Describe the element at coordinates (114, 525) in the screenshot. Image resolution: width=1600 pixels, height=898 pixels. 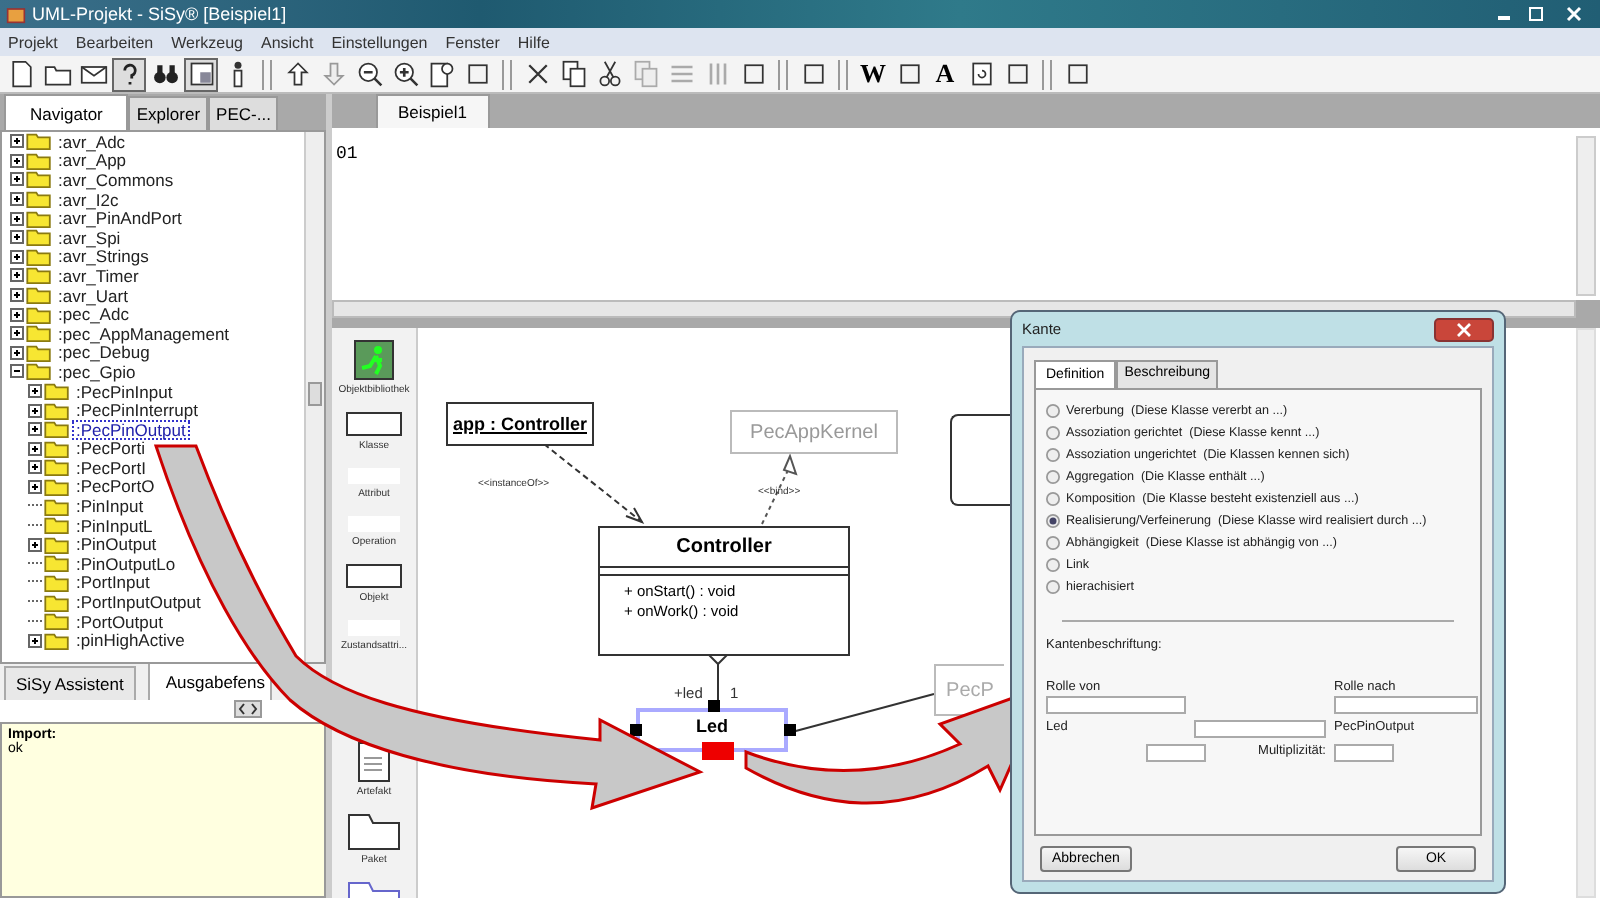
I see `tree-item: :PinInputL` at that location.